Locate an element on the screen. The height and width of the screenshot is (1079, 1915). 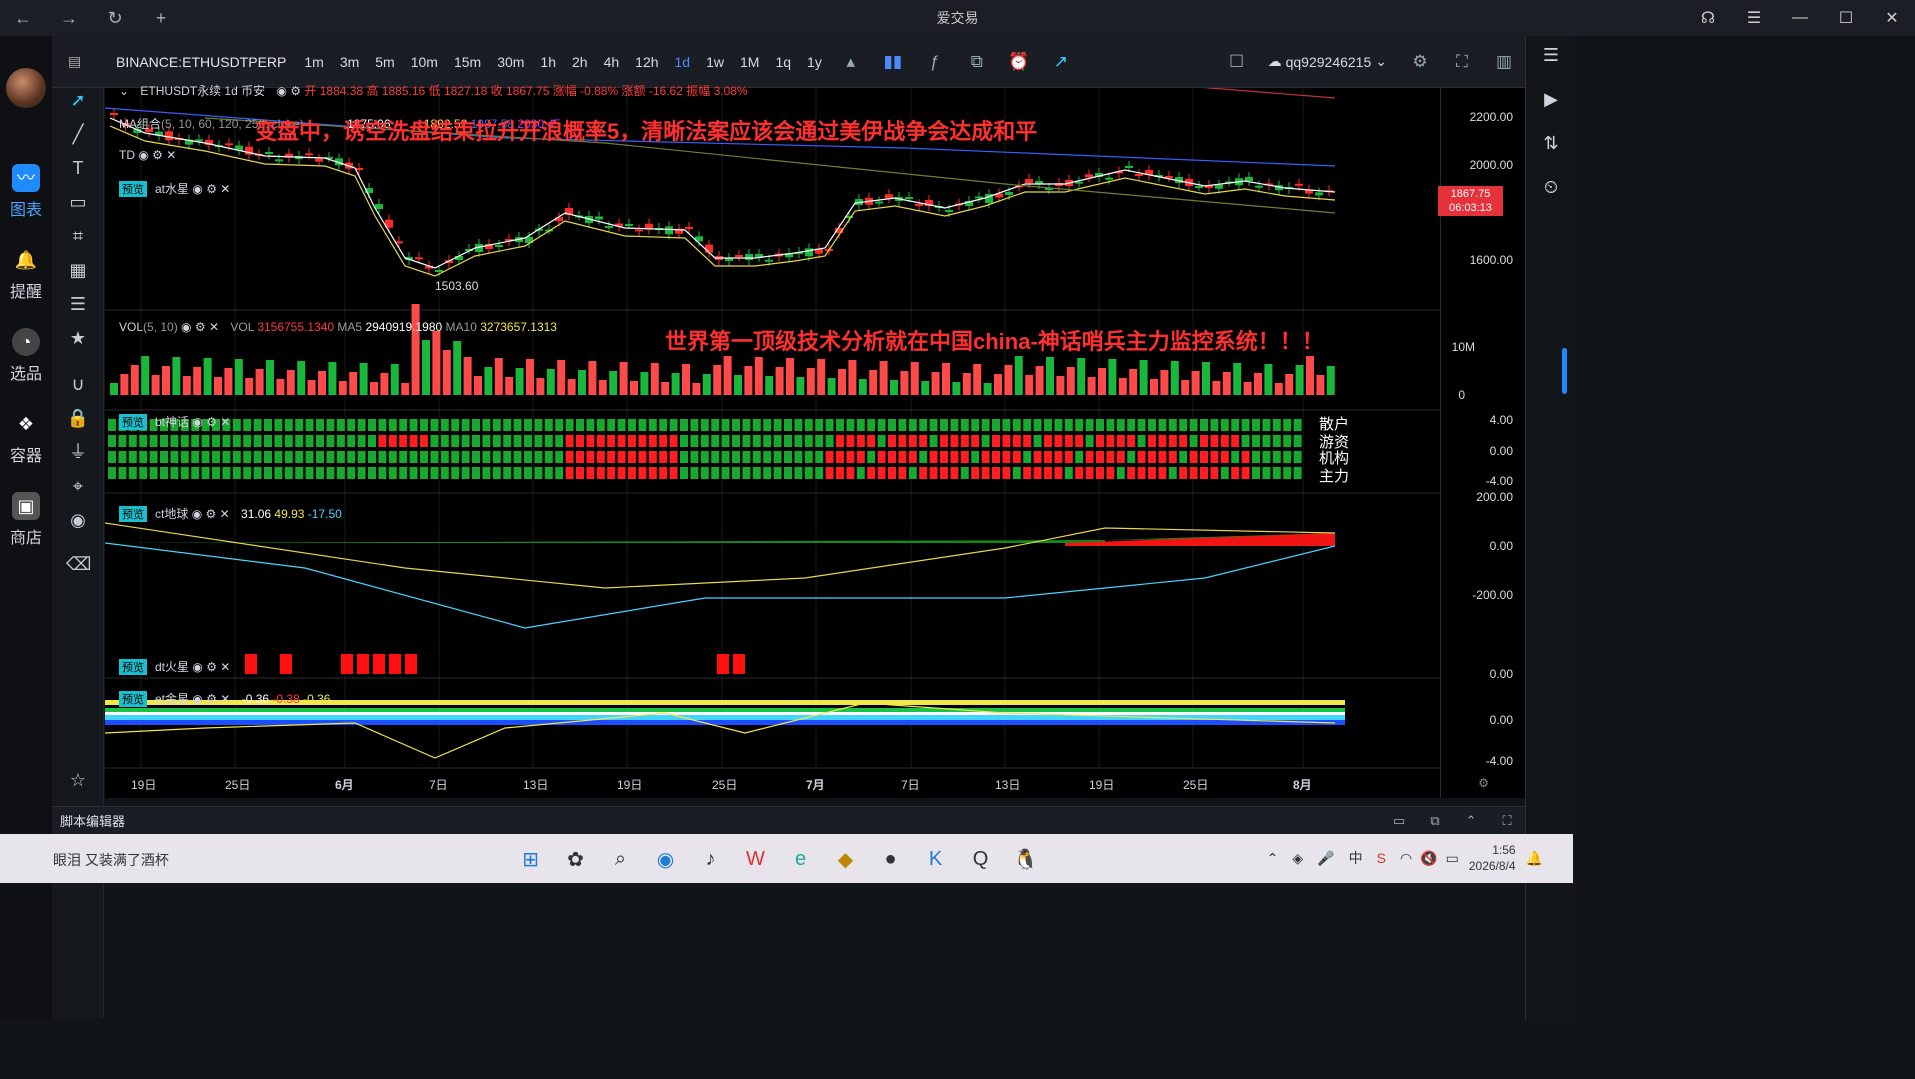
back-icon: ← is located at coordinates (23, 18).